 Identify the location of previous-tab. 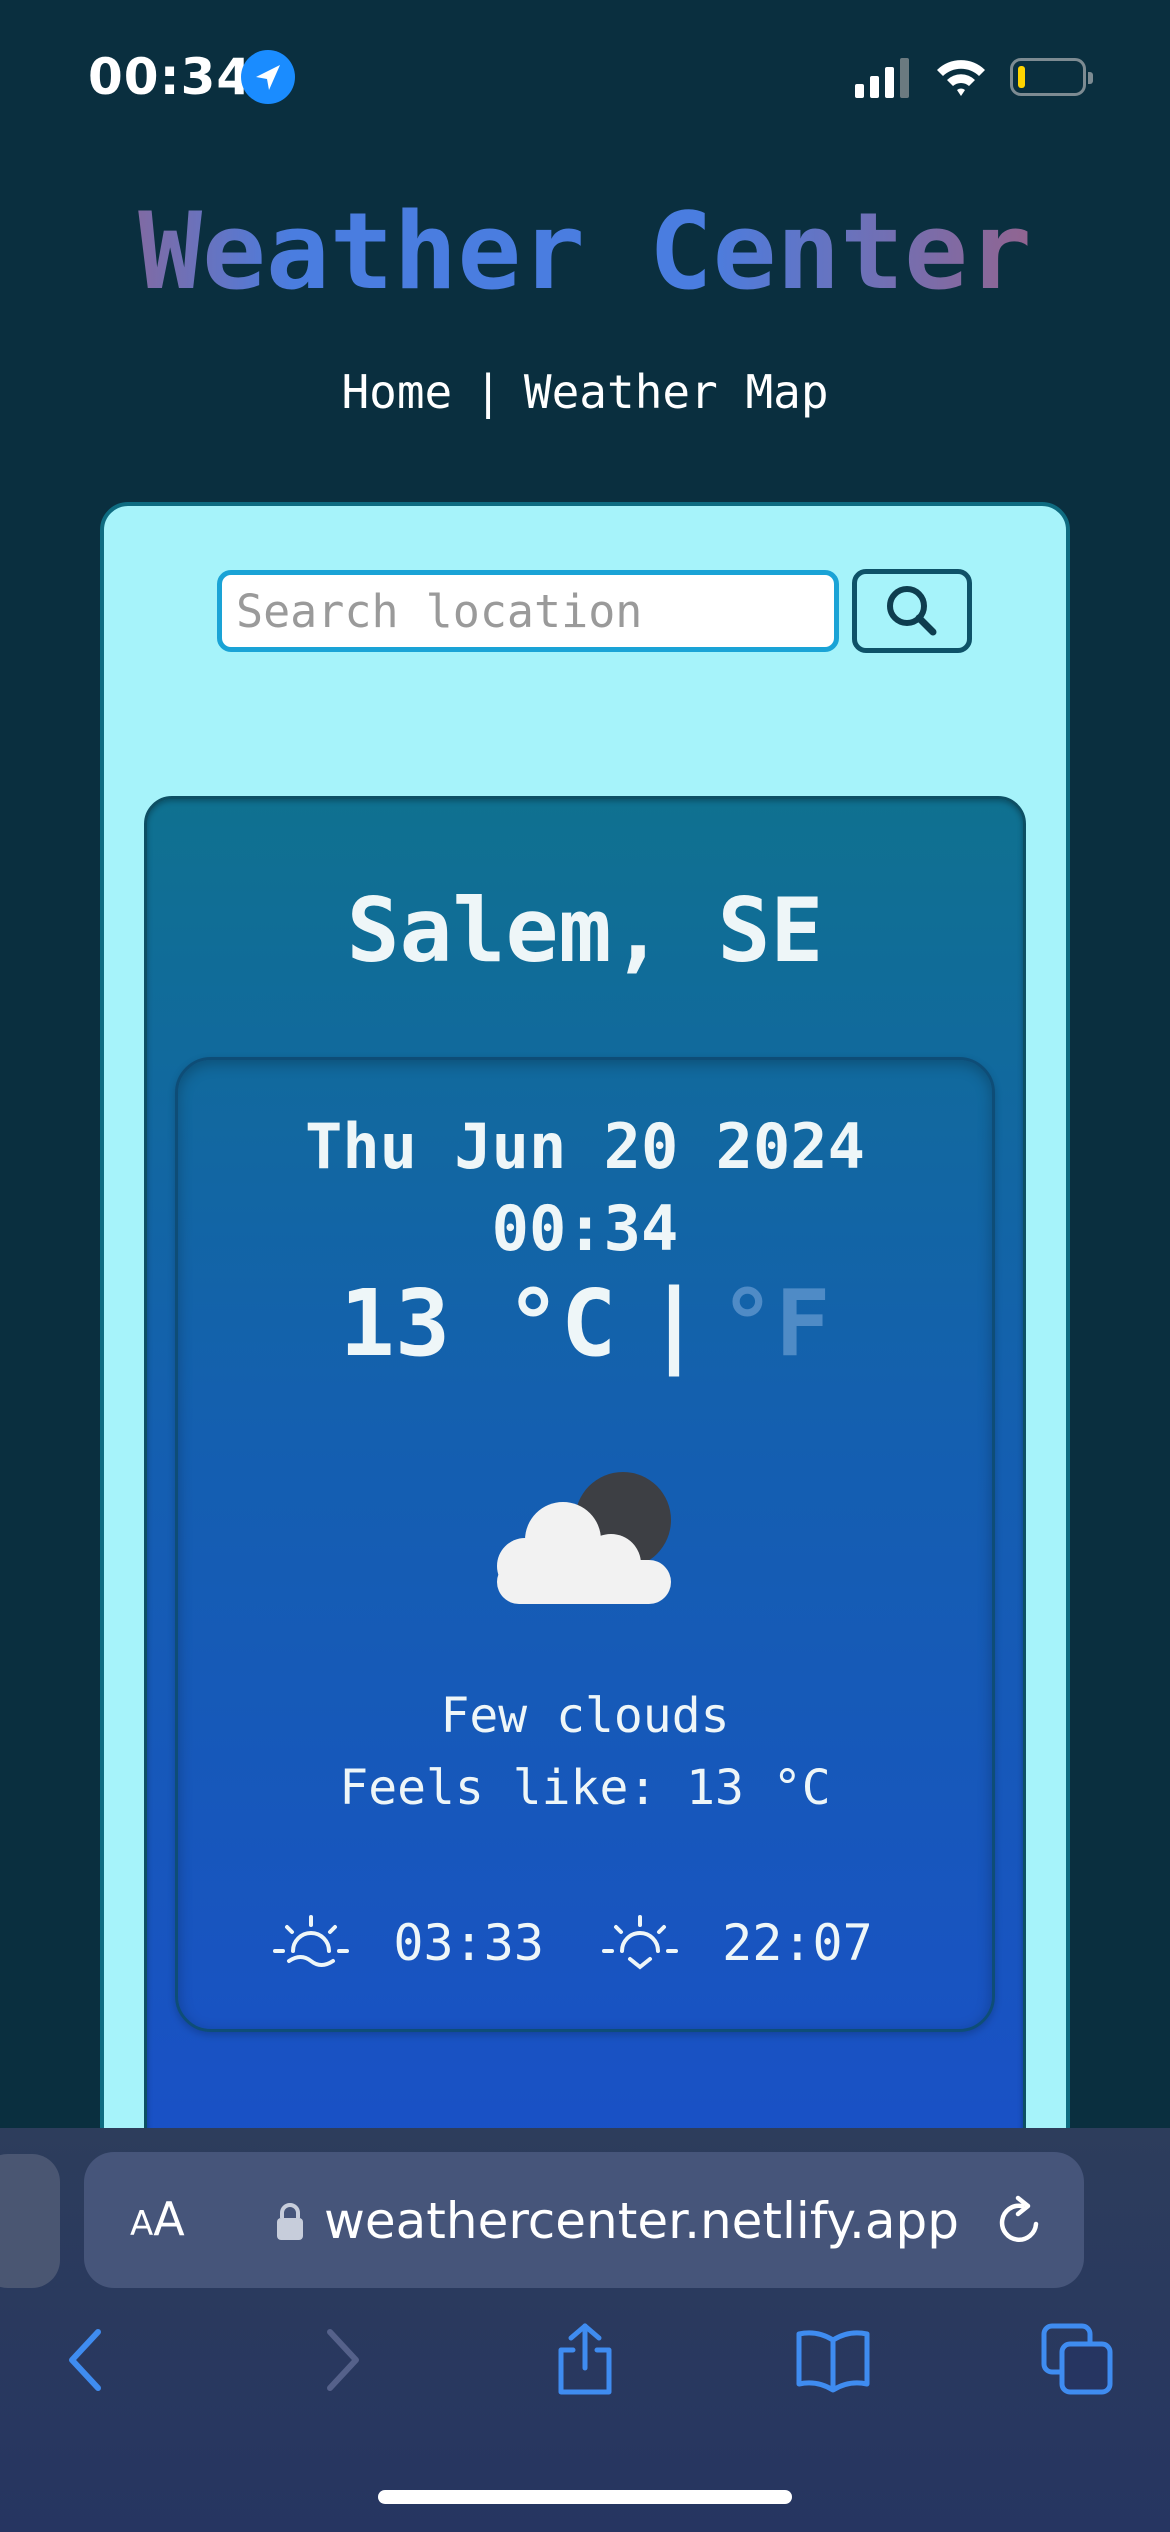
(30, 2221).